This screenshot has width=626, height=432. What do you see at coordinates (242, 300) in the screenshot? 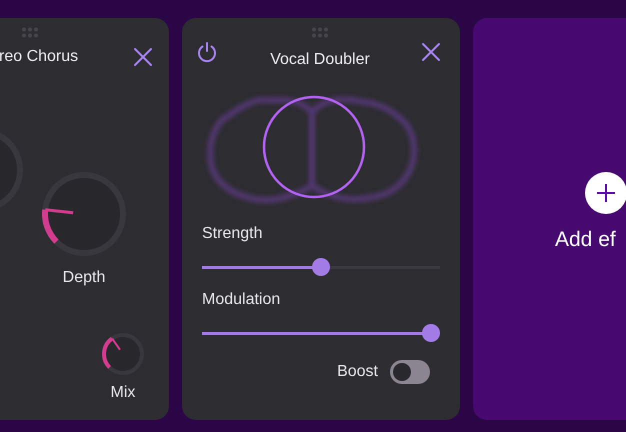
I see `slider-label: Modulation` at bounding box center [242, 300].